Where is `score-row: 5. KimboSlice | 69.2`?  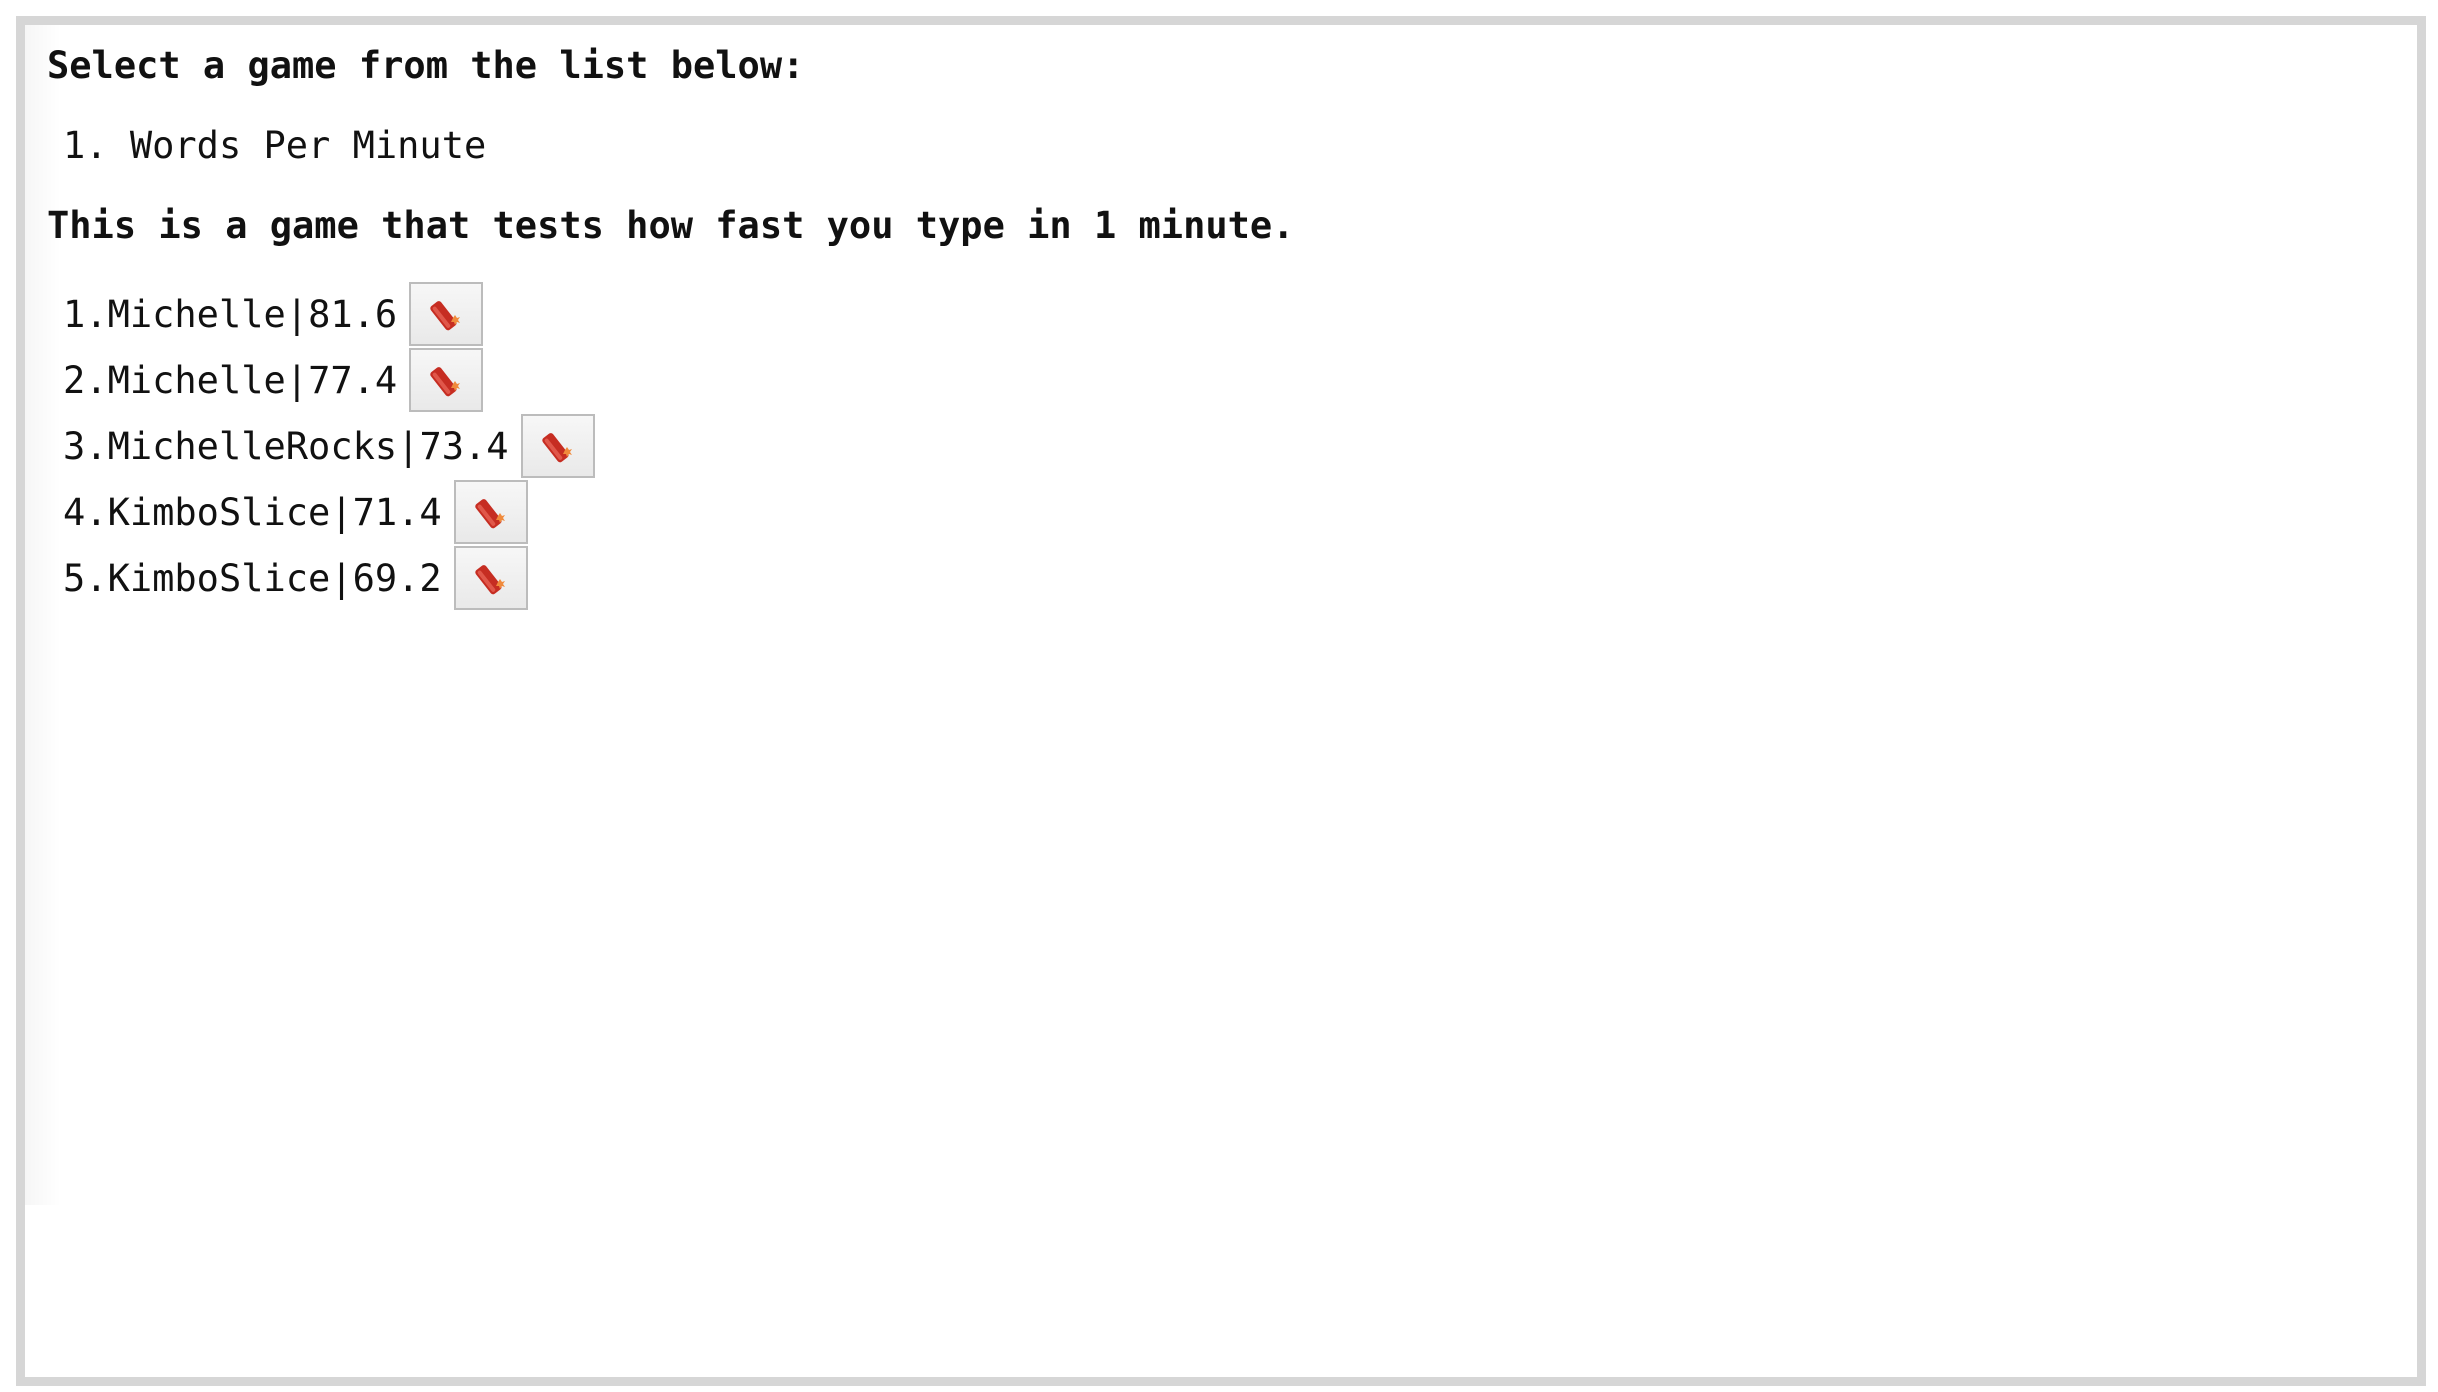 score-row: 5. KimboSlice | 69.2 is located at coordinates (670, 578).